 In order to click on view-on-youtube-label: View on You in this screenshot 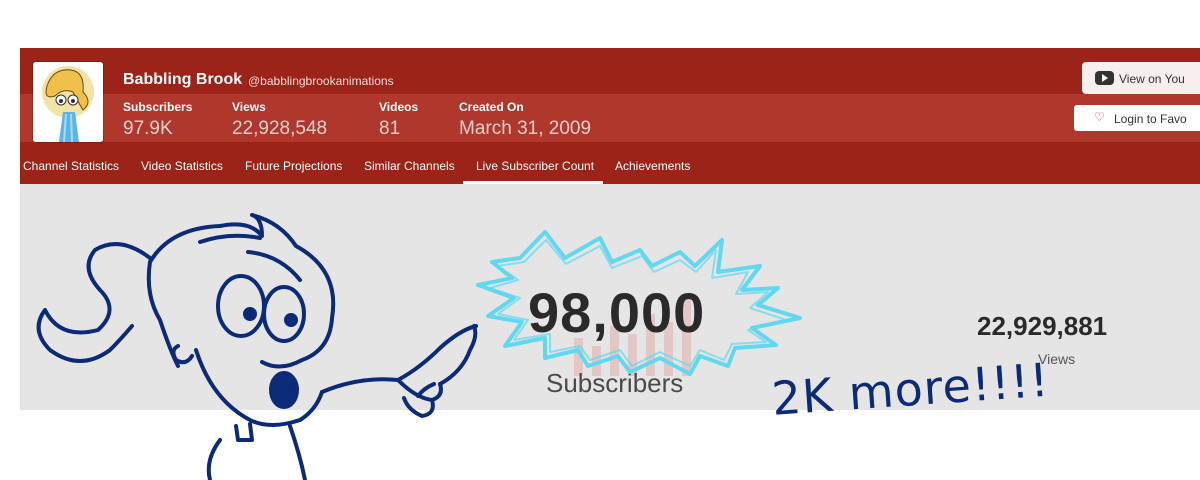, I will do `click(1152, 79)`.